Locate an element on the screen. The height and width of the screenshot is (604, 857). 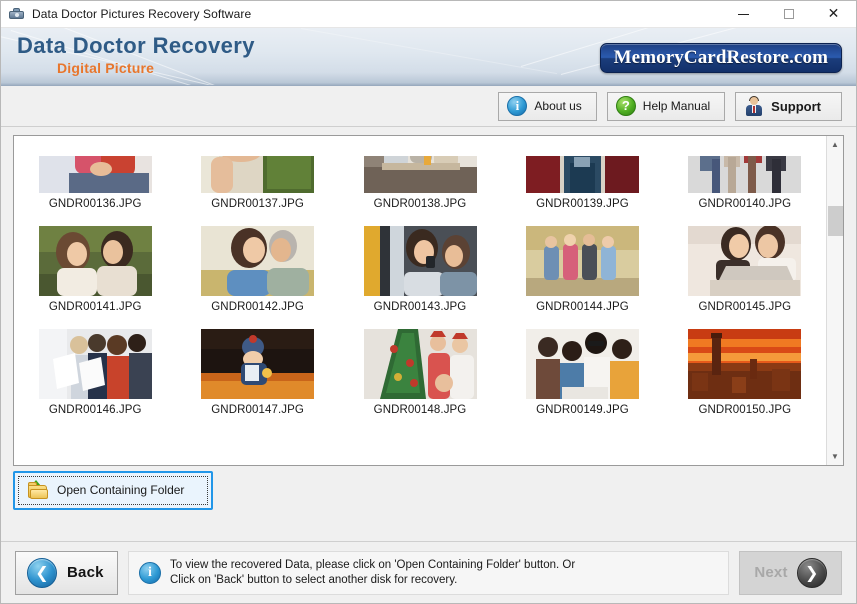
about-us-button: i About us is located at coordinates (547, 106).